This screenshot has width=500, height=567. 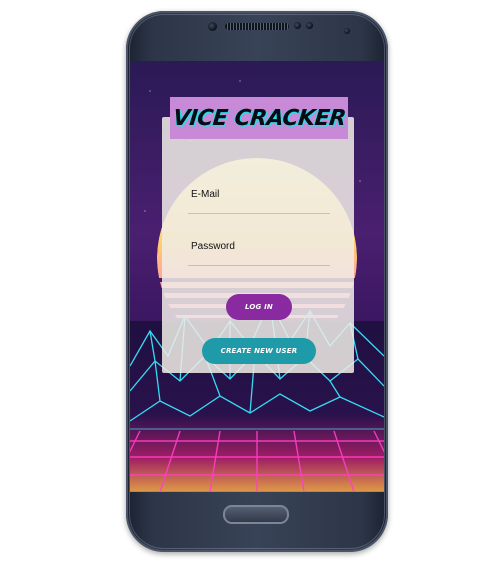 What do you see at coordinates (212, 26) in the screenshot?
I see `front-camera-icon` at bounding box center [212, 26].